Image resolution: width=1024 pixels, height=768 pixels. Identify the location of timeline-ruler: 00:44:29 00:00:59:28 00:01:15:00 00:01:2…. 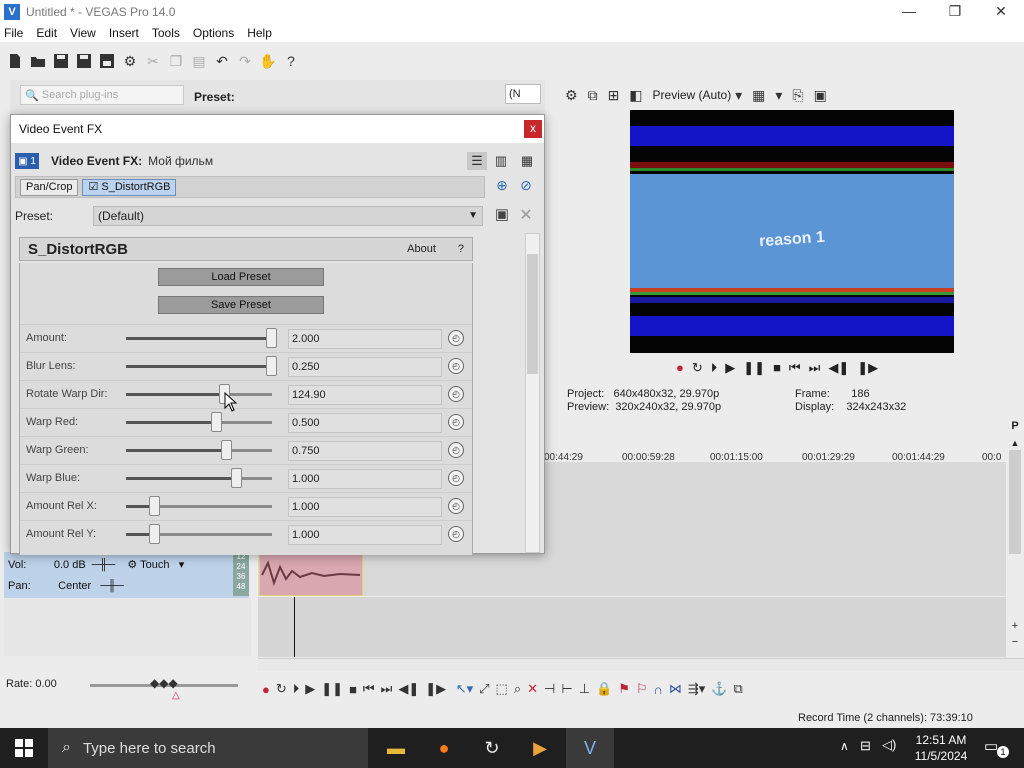
(775, 454).